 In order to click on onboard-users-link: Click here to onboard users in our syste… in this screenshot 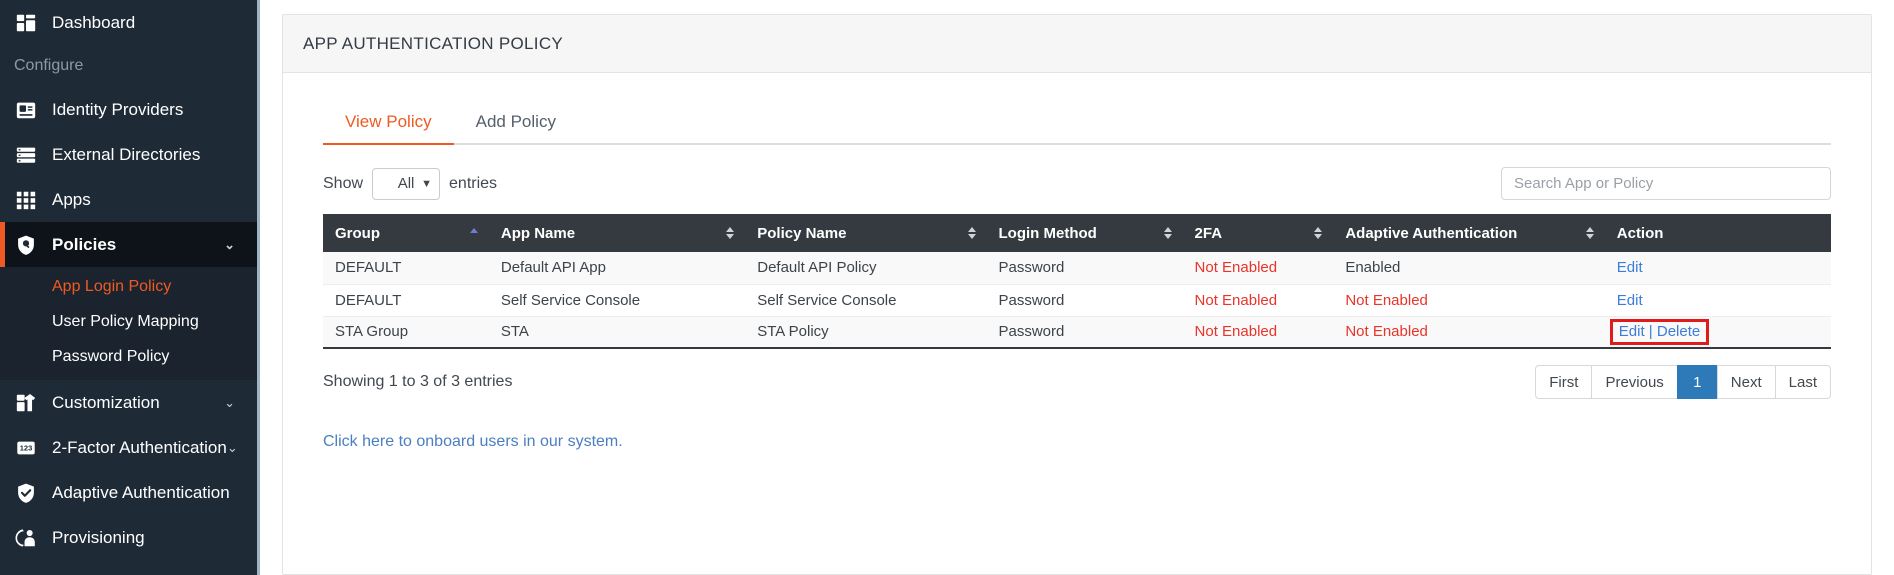, I will do `click(473, 442)`.